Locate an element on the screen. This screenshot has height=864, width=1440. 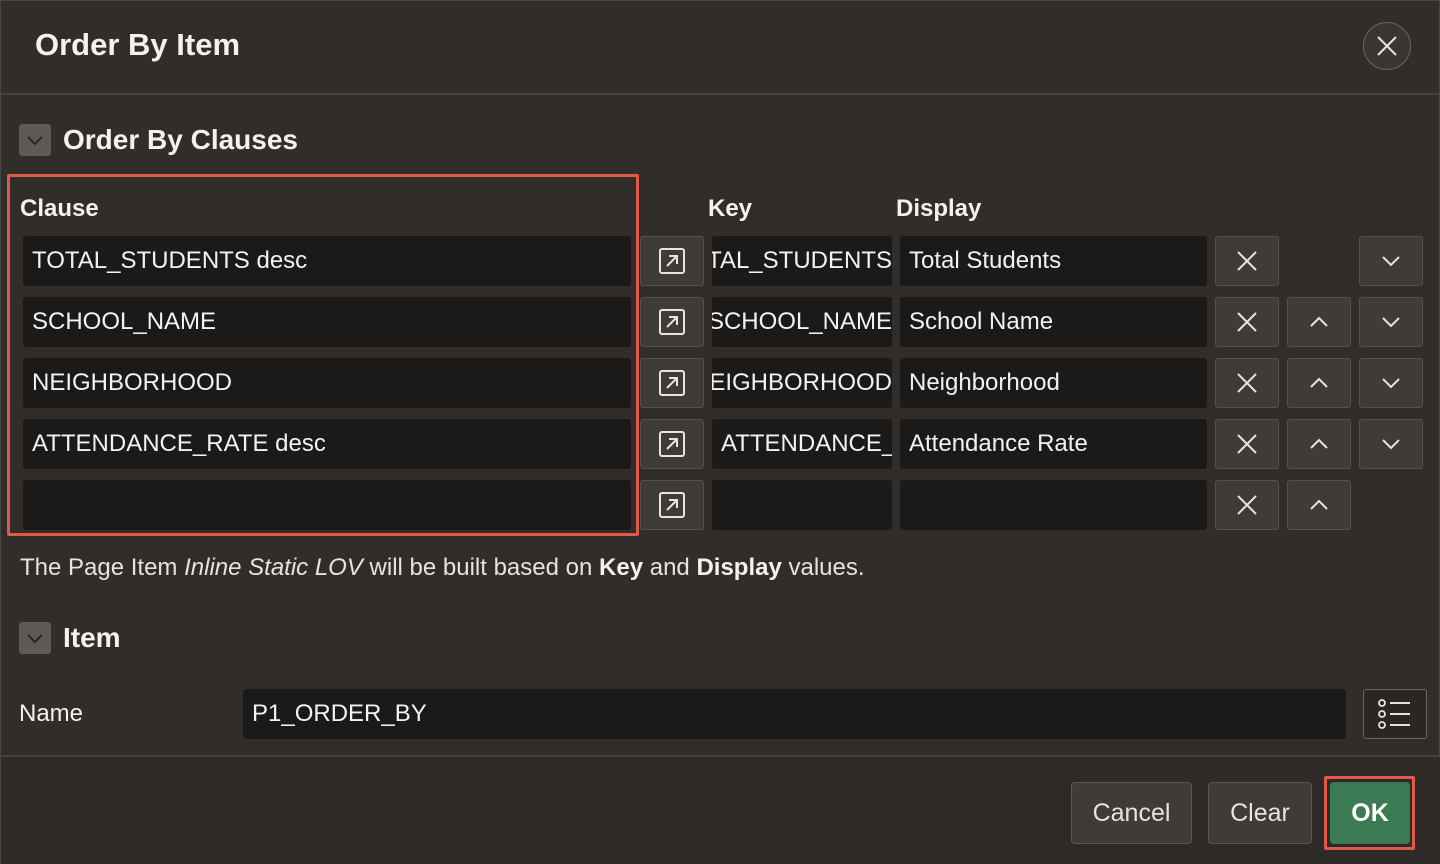
display-input-2: School Name is located at coordinates (1053, 322).